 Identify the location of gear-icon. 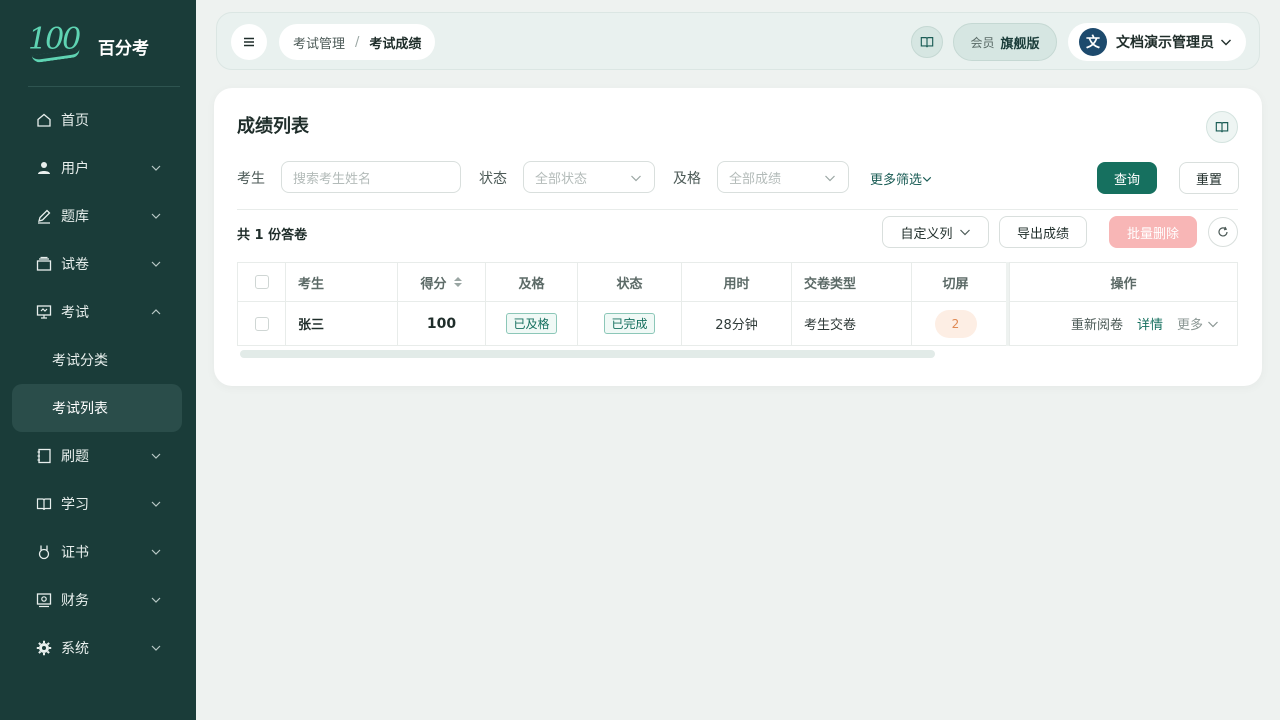
(44, 648).